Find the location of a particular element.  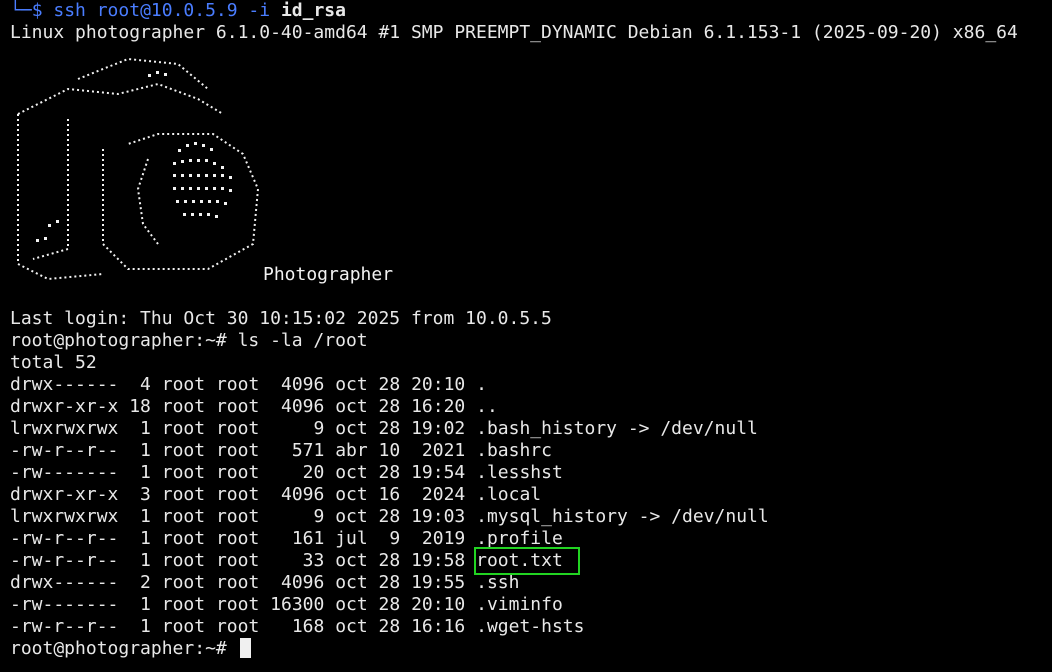

listing-name: .ssh is located at coordinates (498, 582).